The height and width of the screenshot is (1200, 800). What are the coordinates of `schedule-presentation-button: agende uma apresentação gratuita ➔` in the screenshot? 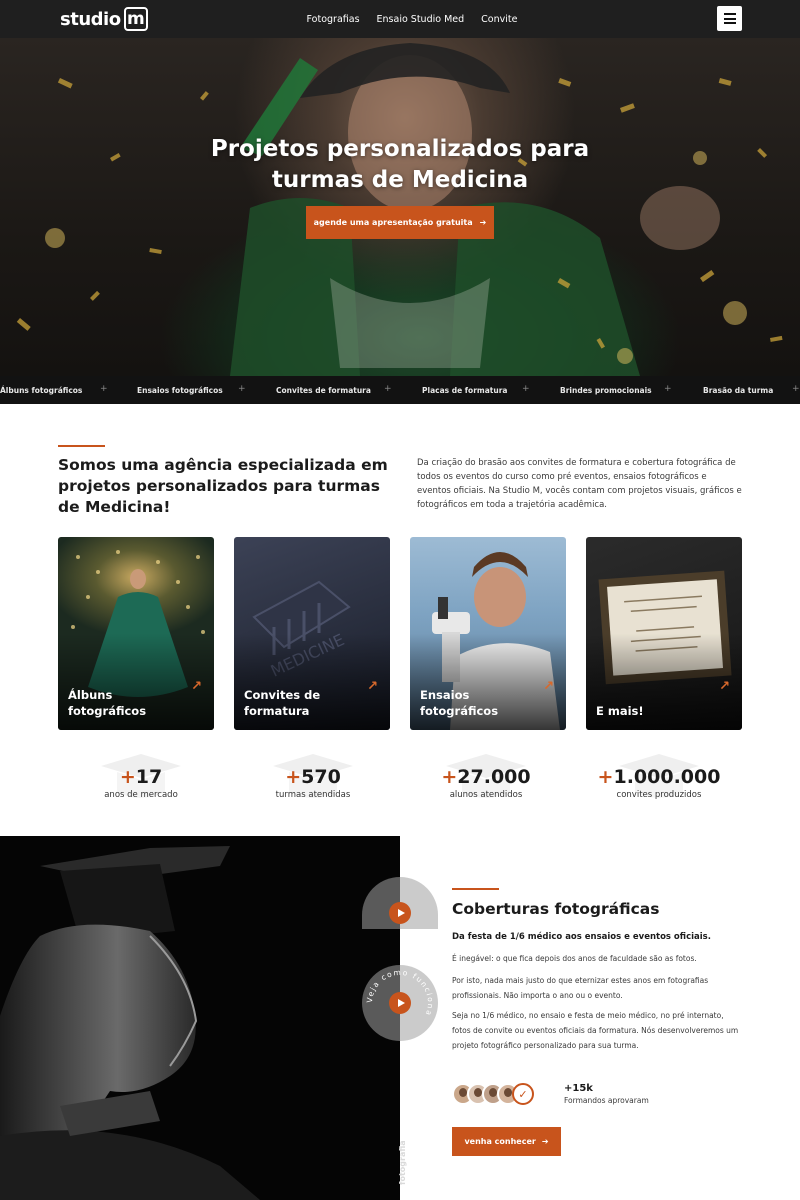 It's located at (400, 222).